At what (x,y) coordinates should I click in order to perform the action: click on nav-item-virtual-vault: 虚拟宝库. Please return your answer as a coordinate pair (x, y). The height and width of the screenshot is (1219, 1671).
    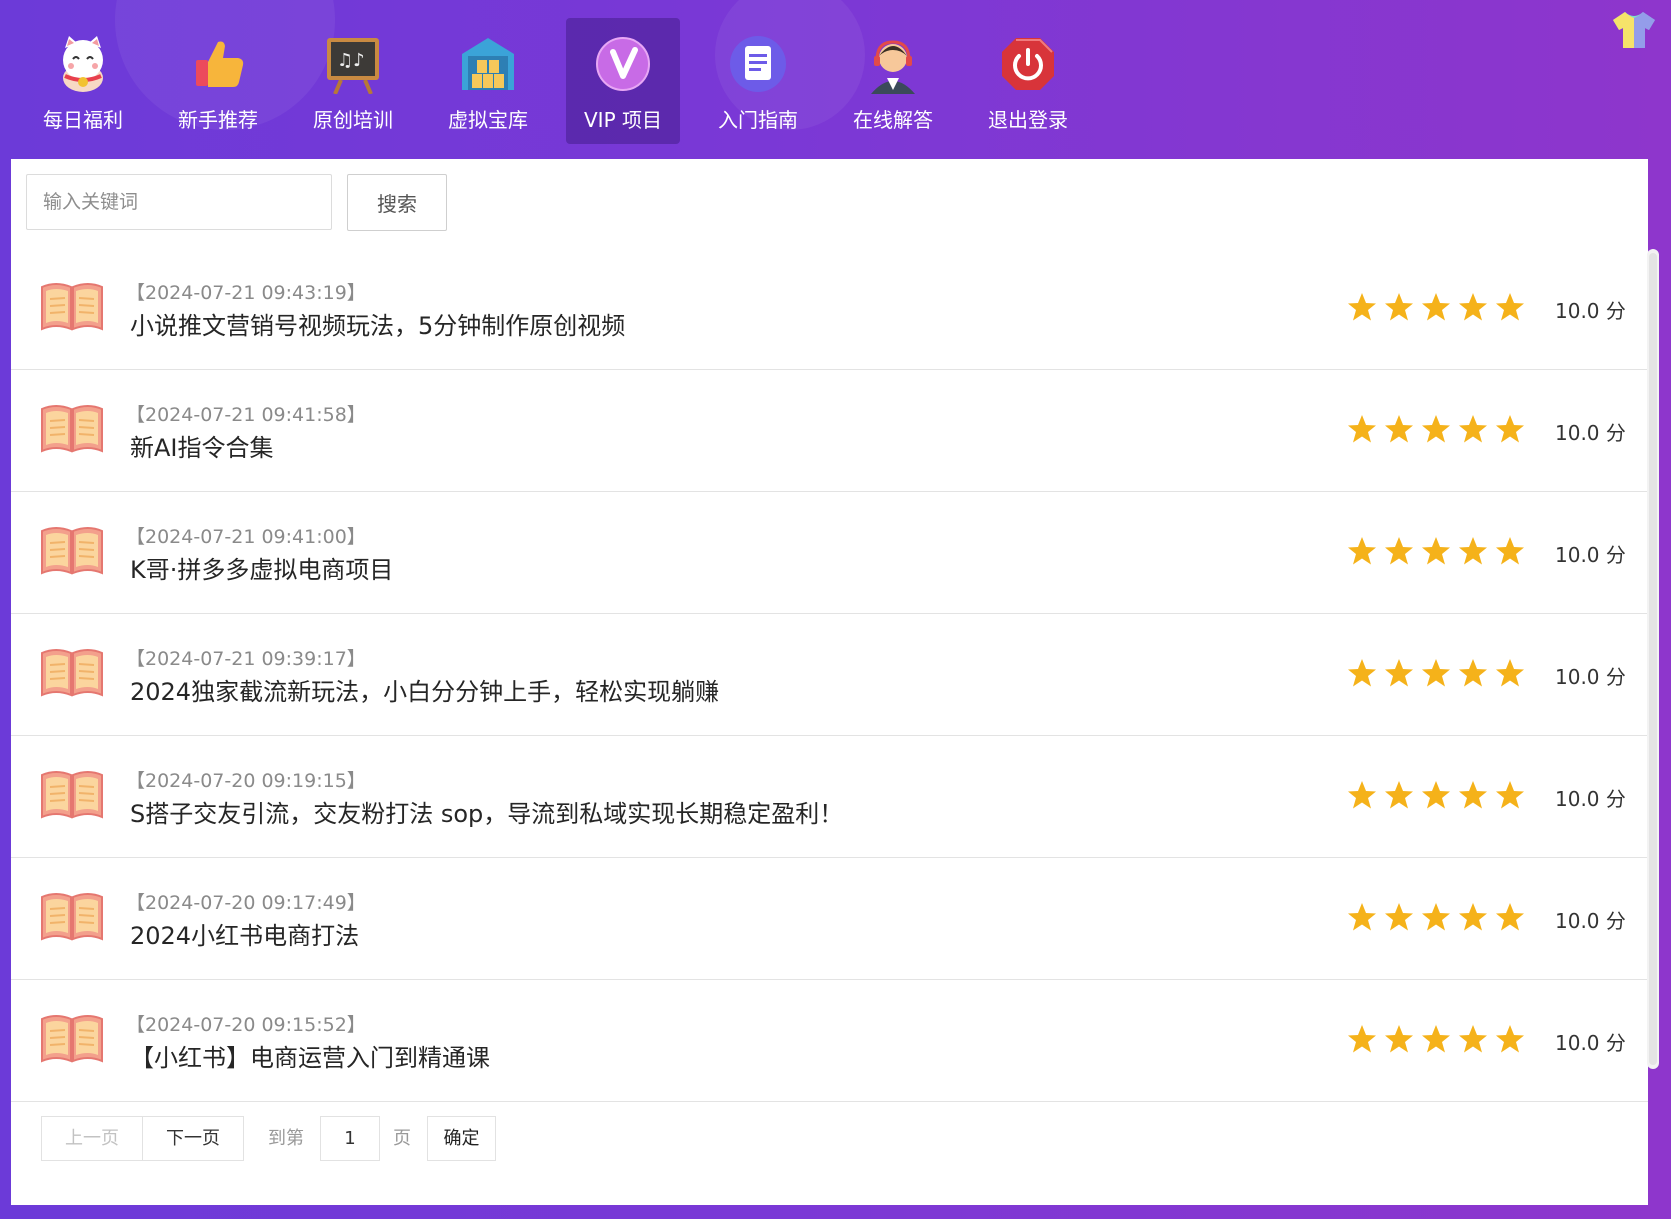
    Looking at the image, I should click on (488, 81).